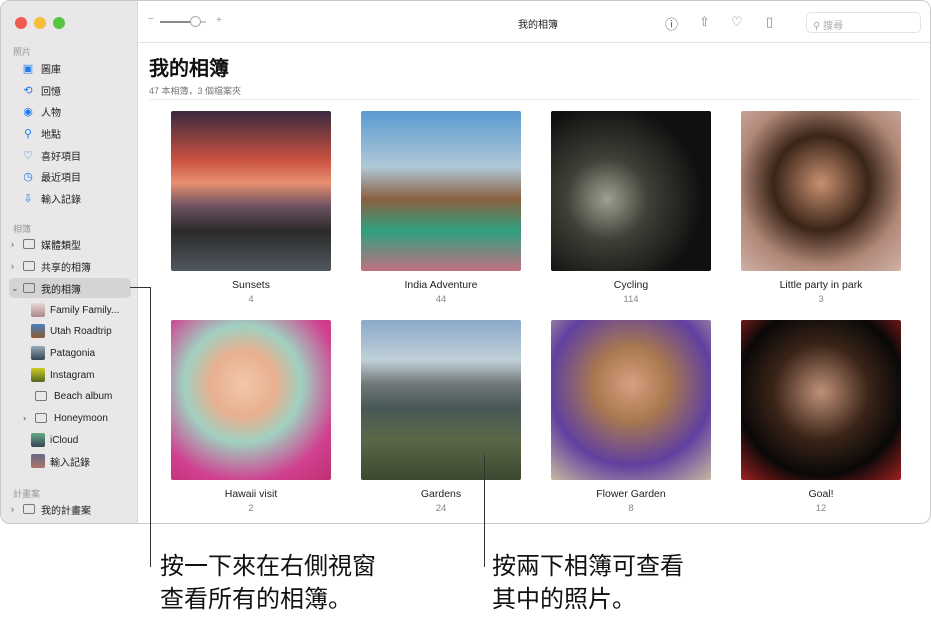 The width and height of the screenshot is (931, 620). Describe the element at coordinates (73, 353) in the screenshot. I see `label: Patagonia` at that location.